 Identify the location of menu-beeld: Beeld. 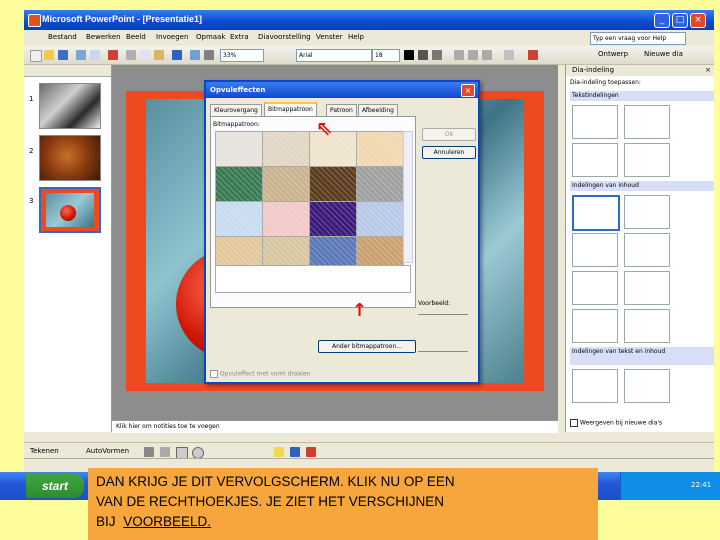
(136, 37).